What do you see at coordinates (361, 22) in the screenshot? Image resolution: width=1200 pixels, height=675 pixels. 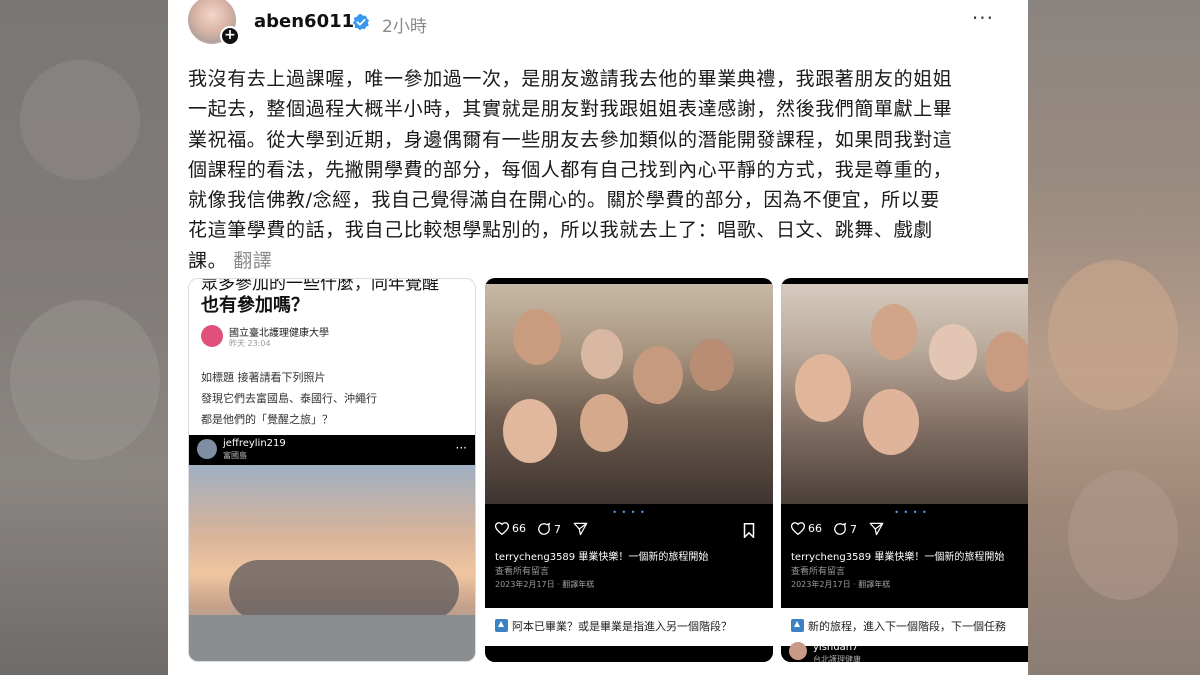 I see `verified-badge-icon` at bounding box center [361, 22].